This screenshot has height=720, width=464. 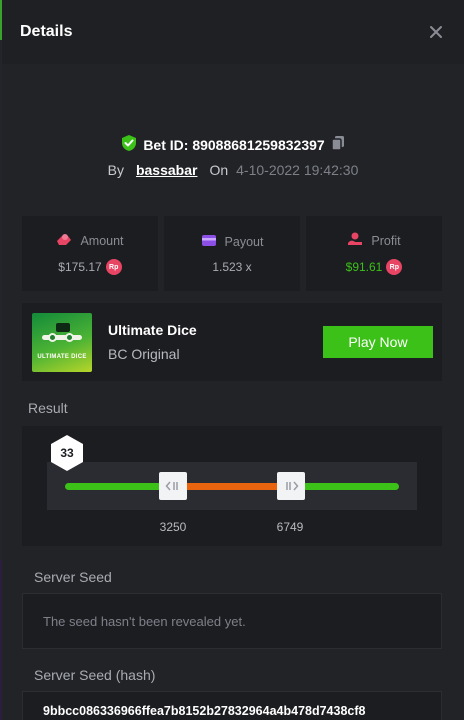 I want to click on payout-icon, so click(x=209, y=242).